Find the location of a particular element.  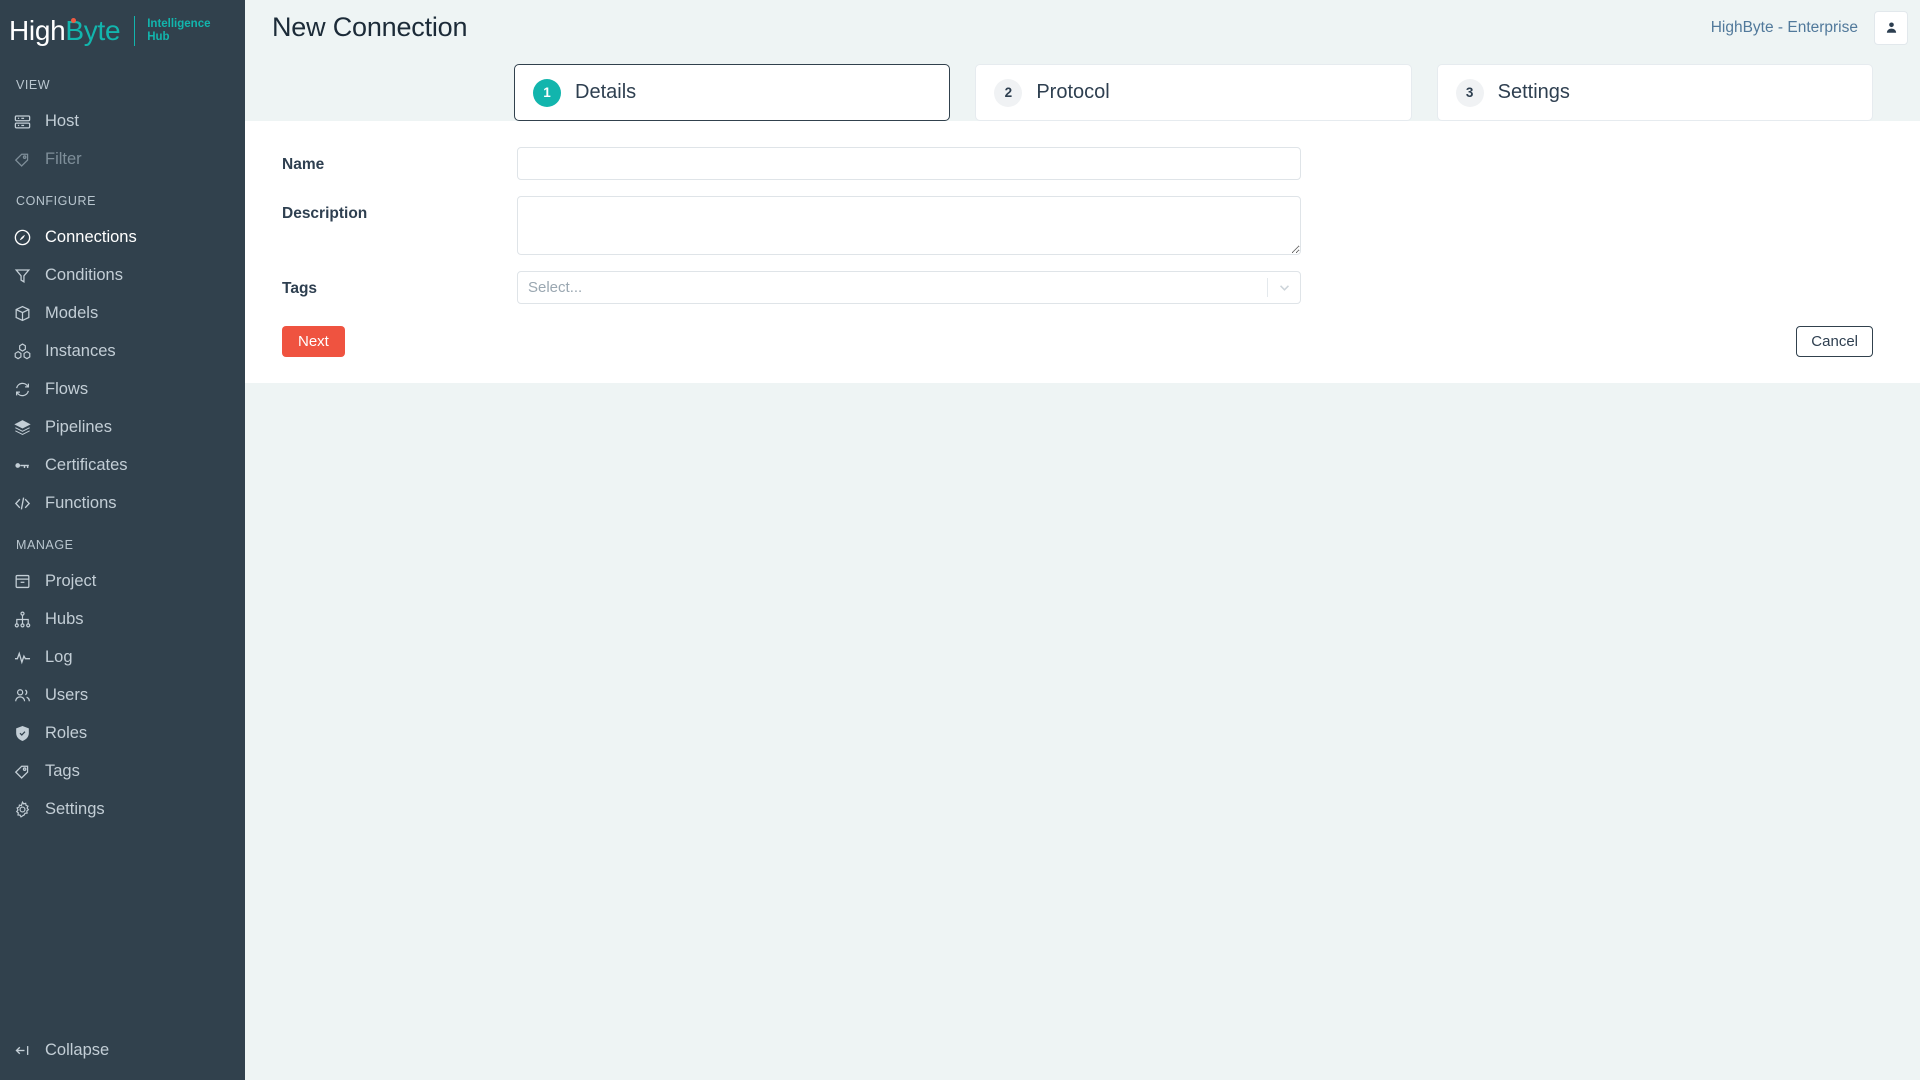

user-icon is located at coordinates (1891, 27).